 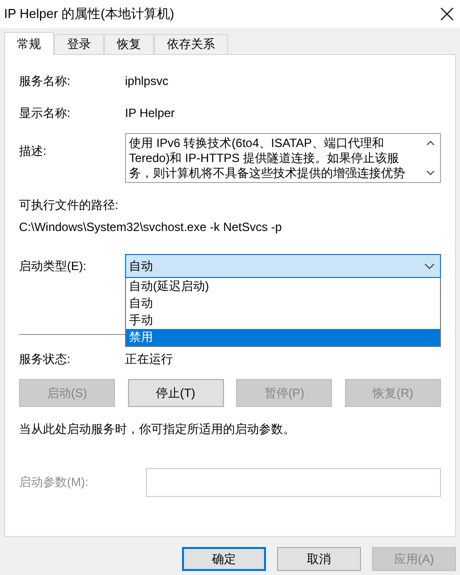 I want to click on dropdown-option: 手动, so click(x=283, y=320).